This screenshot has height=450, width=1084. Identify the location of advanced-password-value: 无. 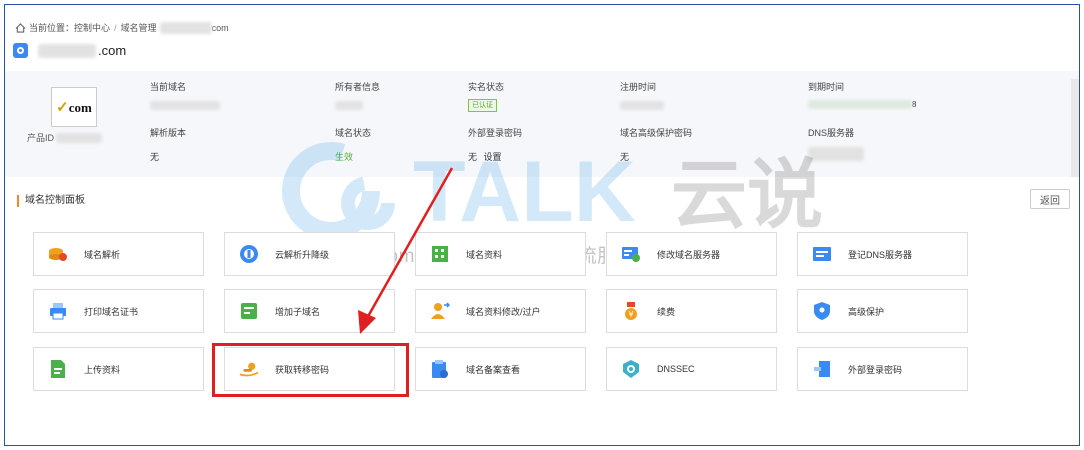
(625, 157).